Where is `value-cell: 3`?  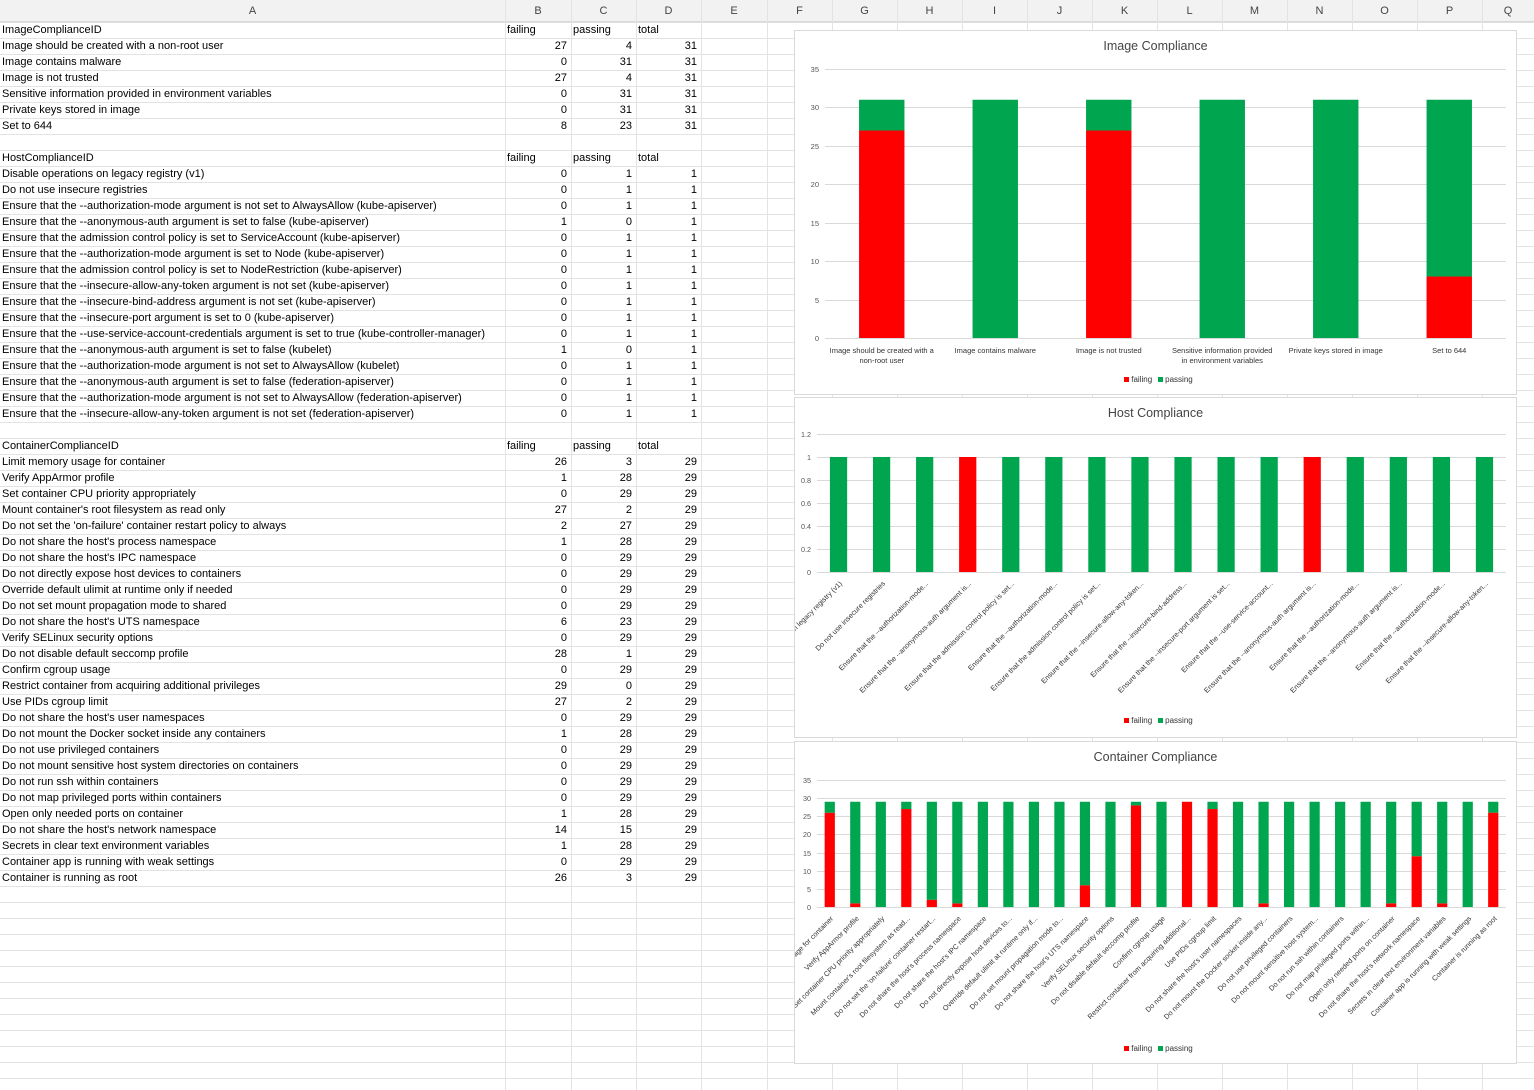
value-cell: 3 is located at coordinates (601, 878).